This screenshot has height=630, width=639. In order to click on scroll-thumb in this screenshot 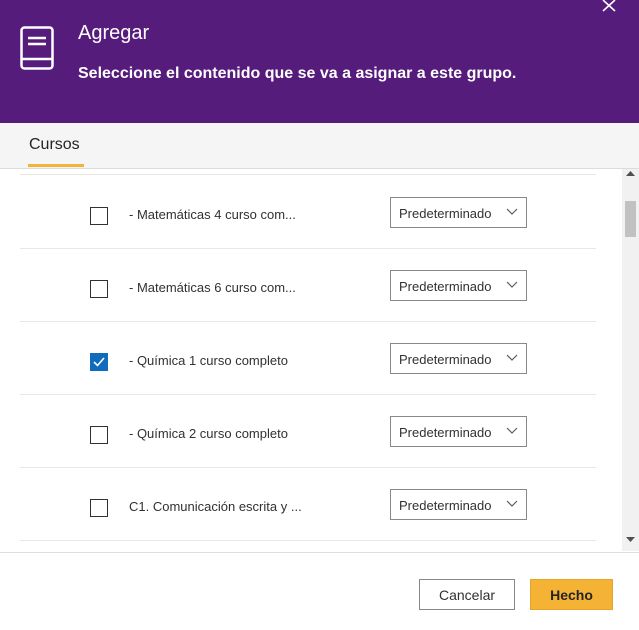, I will do `click(630, 219)`.